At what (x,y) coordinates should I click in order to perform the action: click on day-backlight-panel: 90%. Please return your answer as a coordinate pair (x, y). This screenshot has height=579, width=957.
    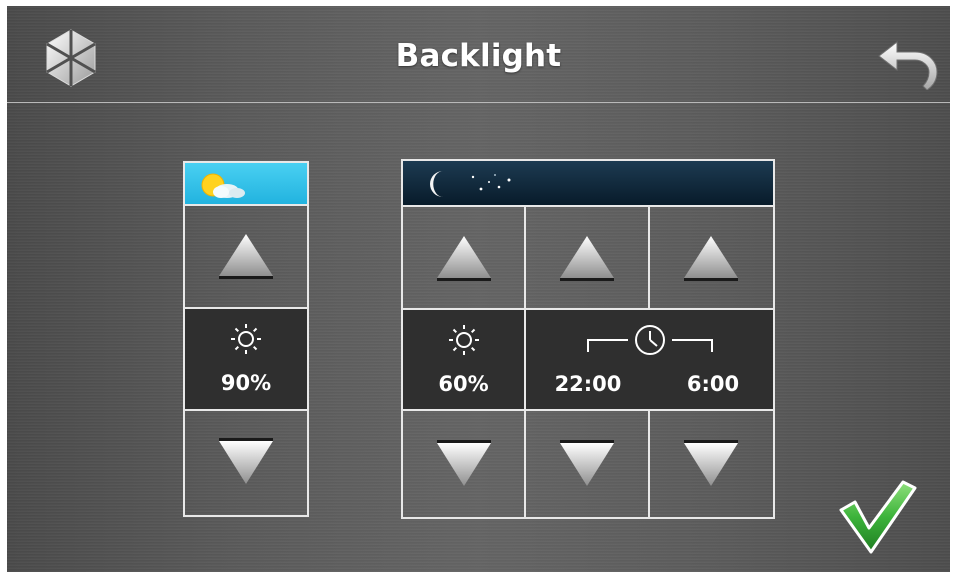
    Looking at the image, I should click on (246, 339).